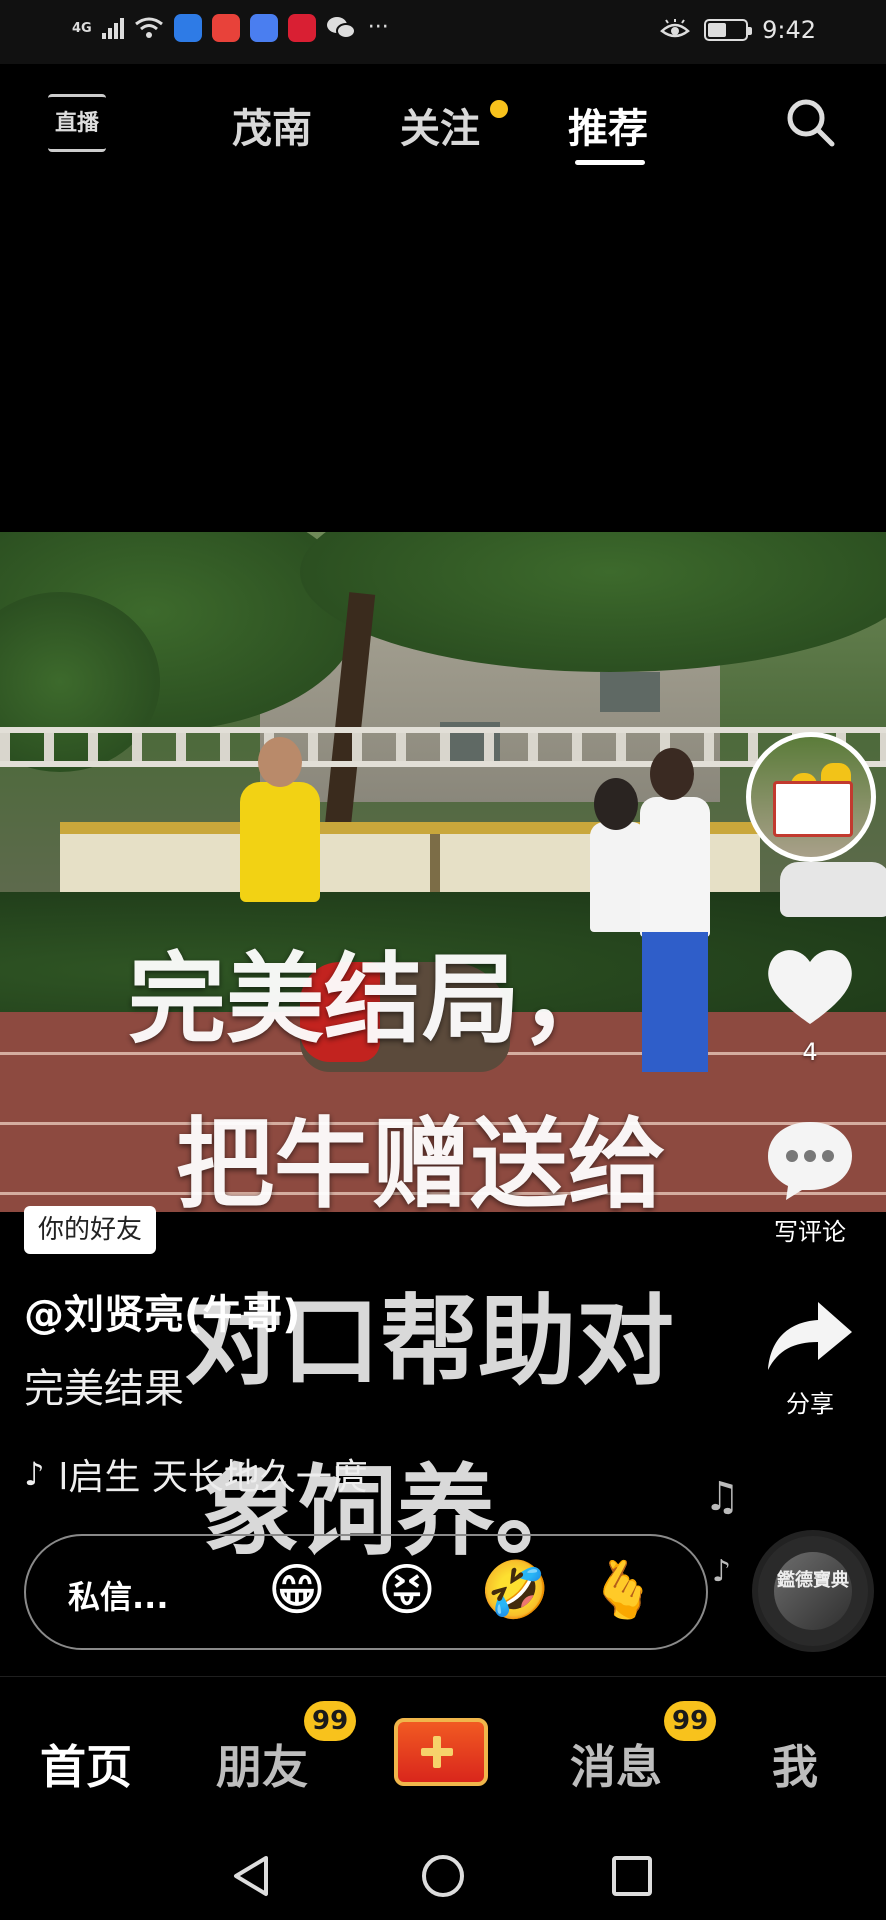 The height and width of the screenshot is (1920, 886). I want to click on like-button: 4, so click(810, 1004).